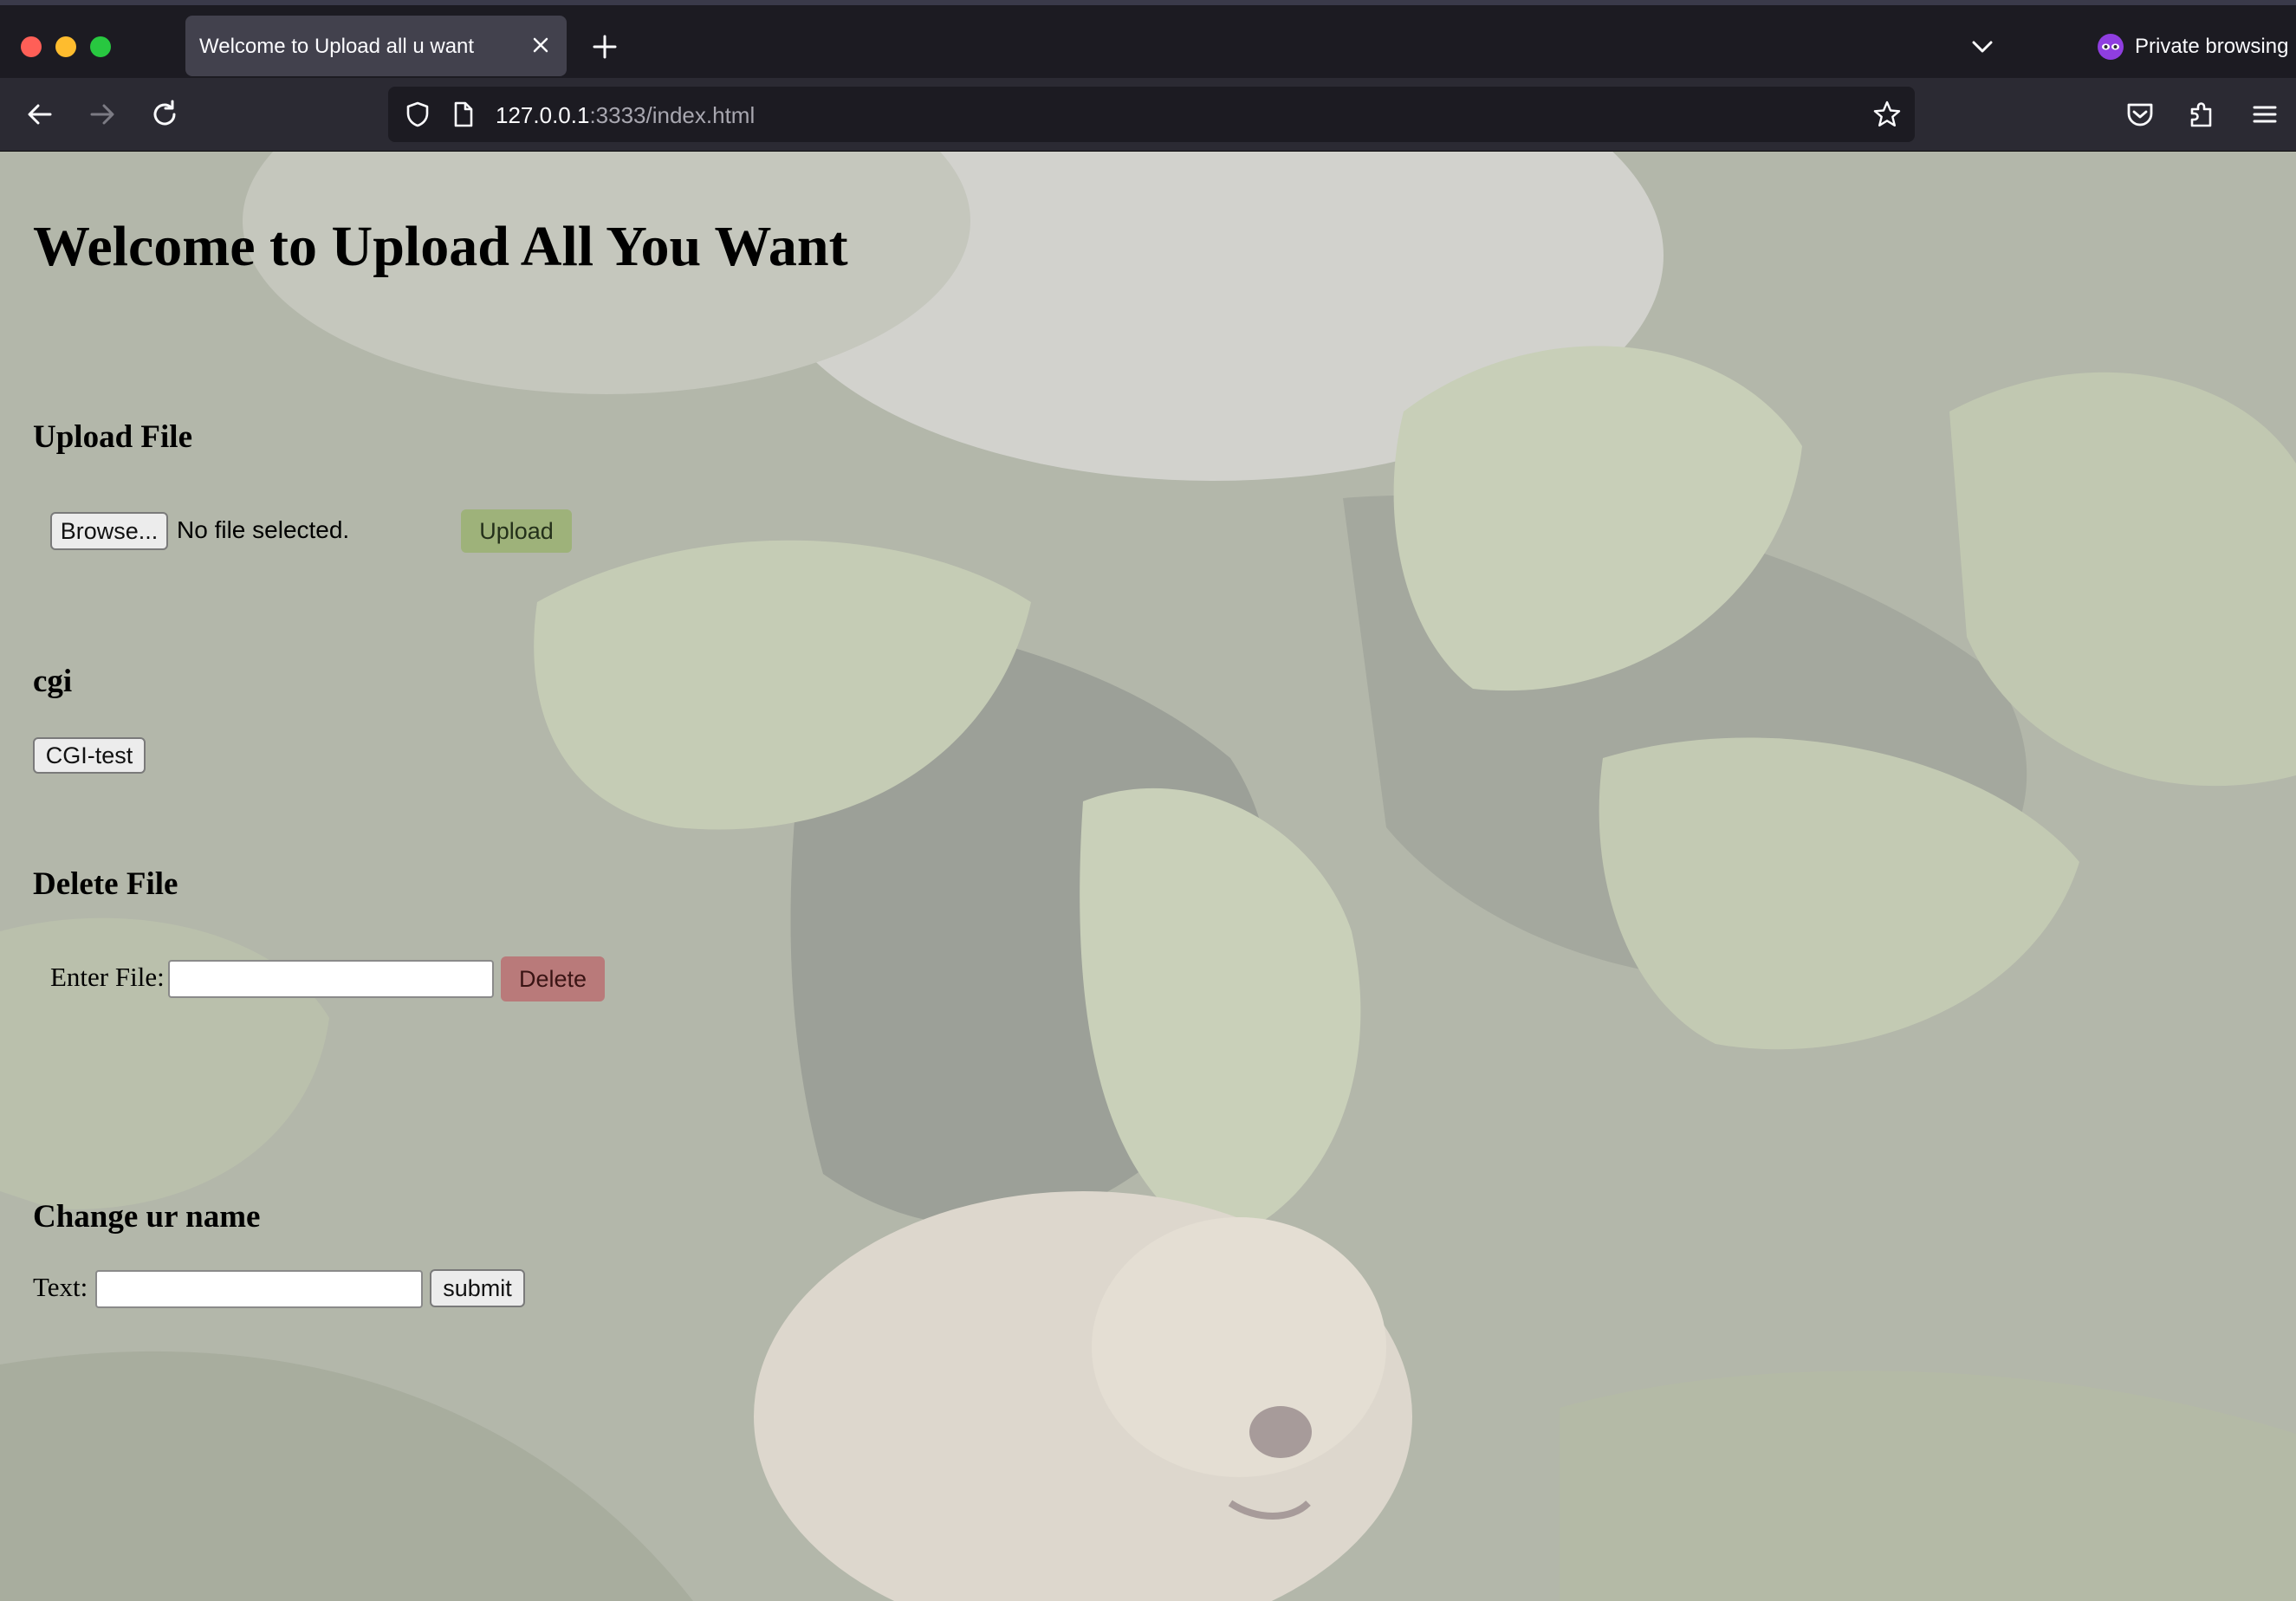 The width and height of the screenshot is (2296, 1601). What do you see at coordinates (53, 681) in the screenshot?
I see `cgi-heading: cgi` at bounding box center [53, 681].